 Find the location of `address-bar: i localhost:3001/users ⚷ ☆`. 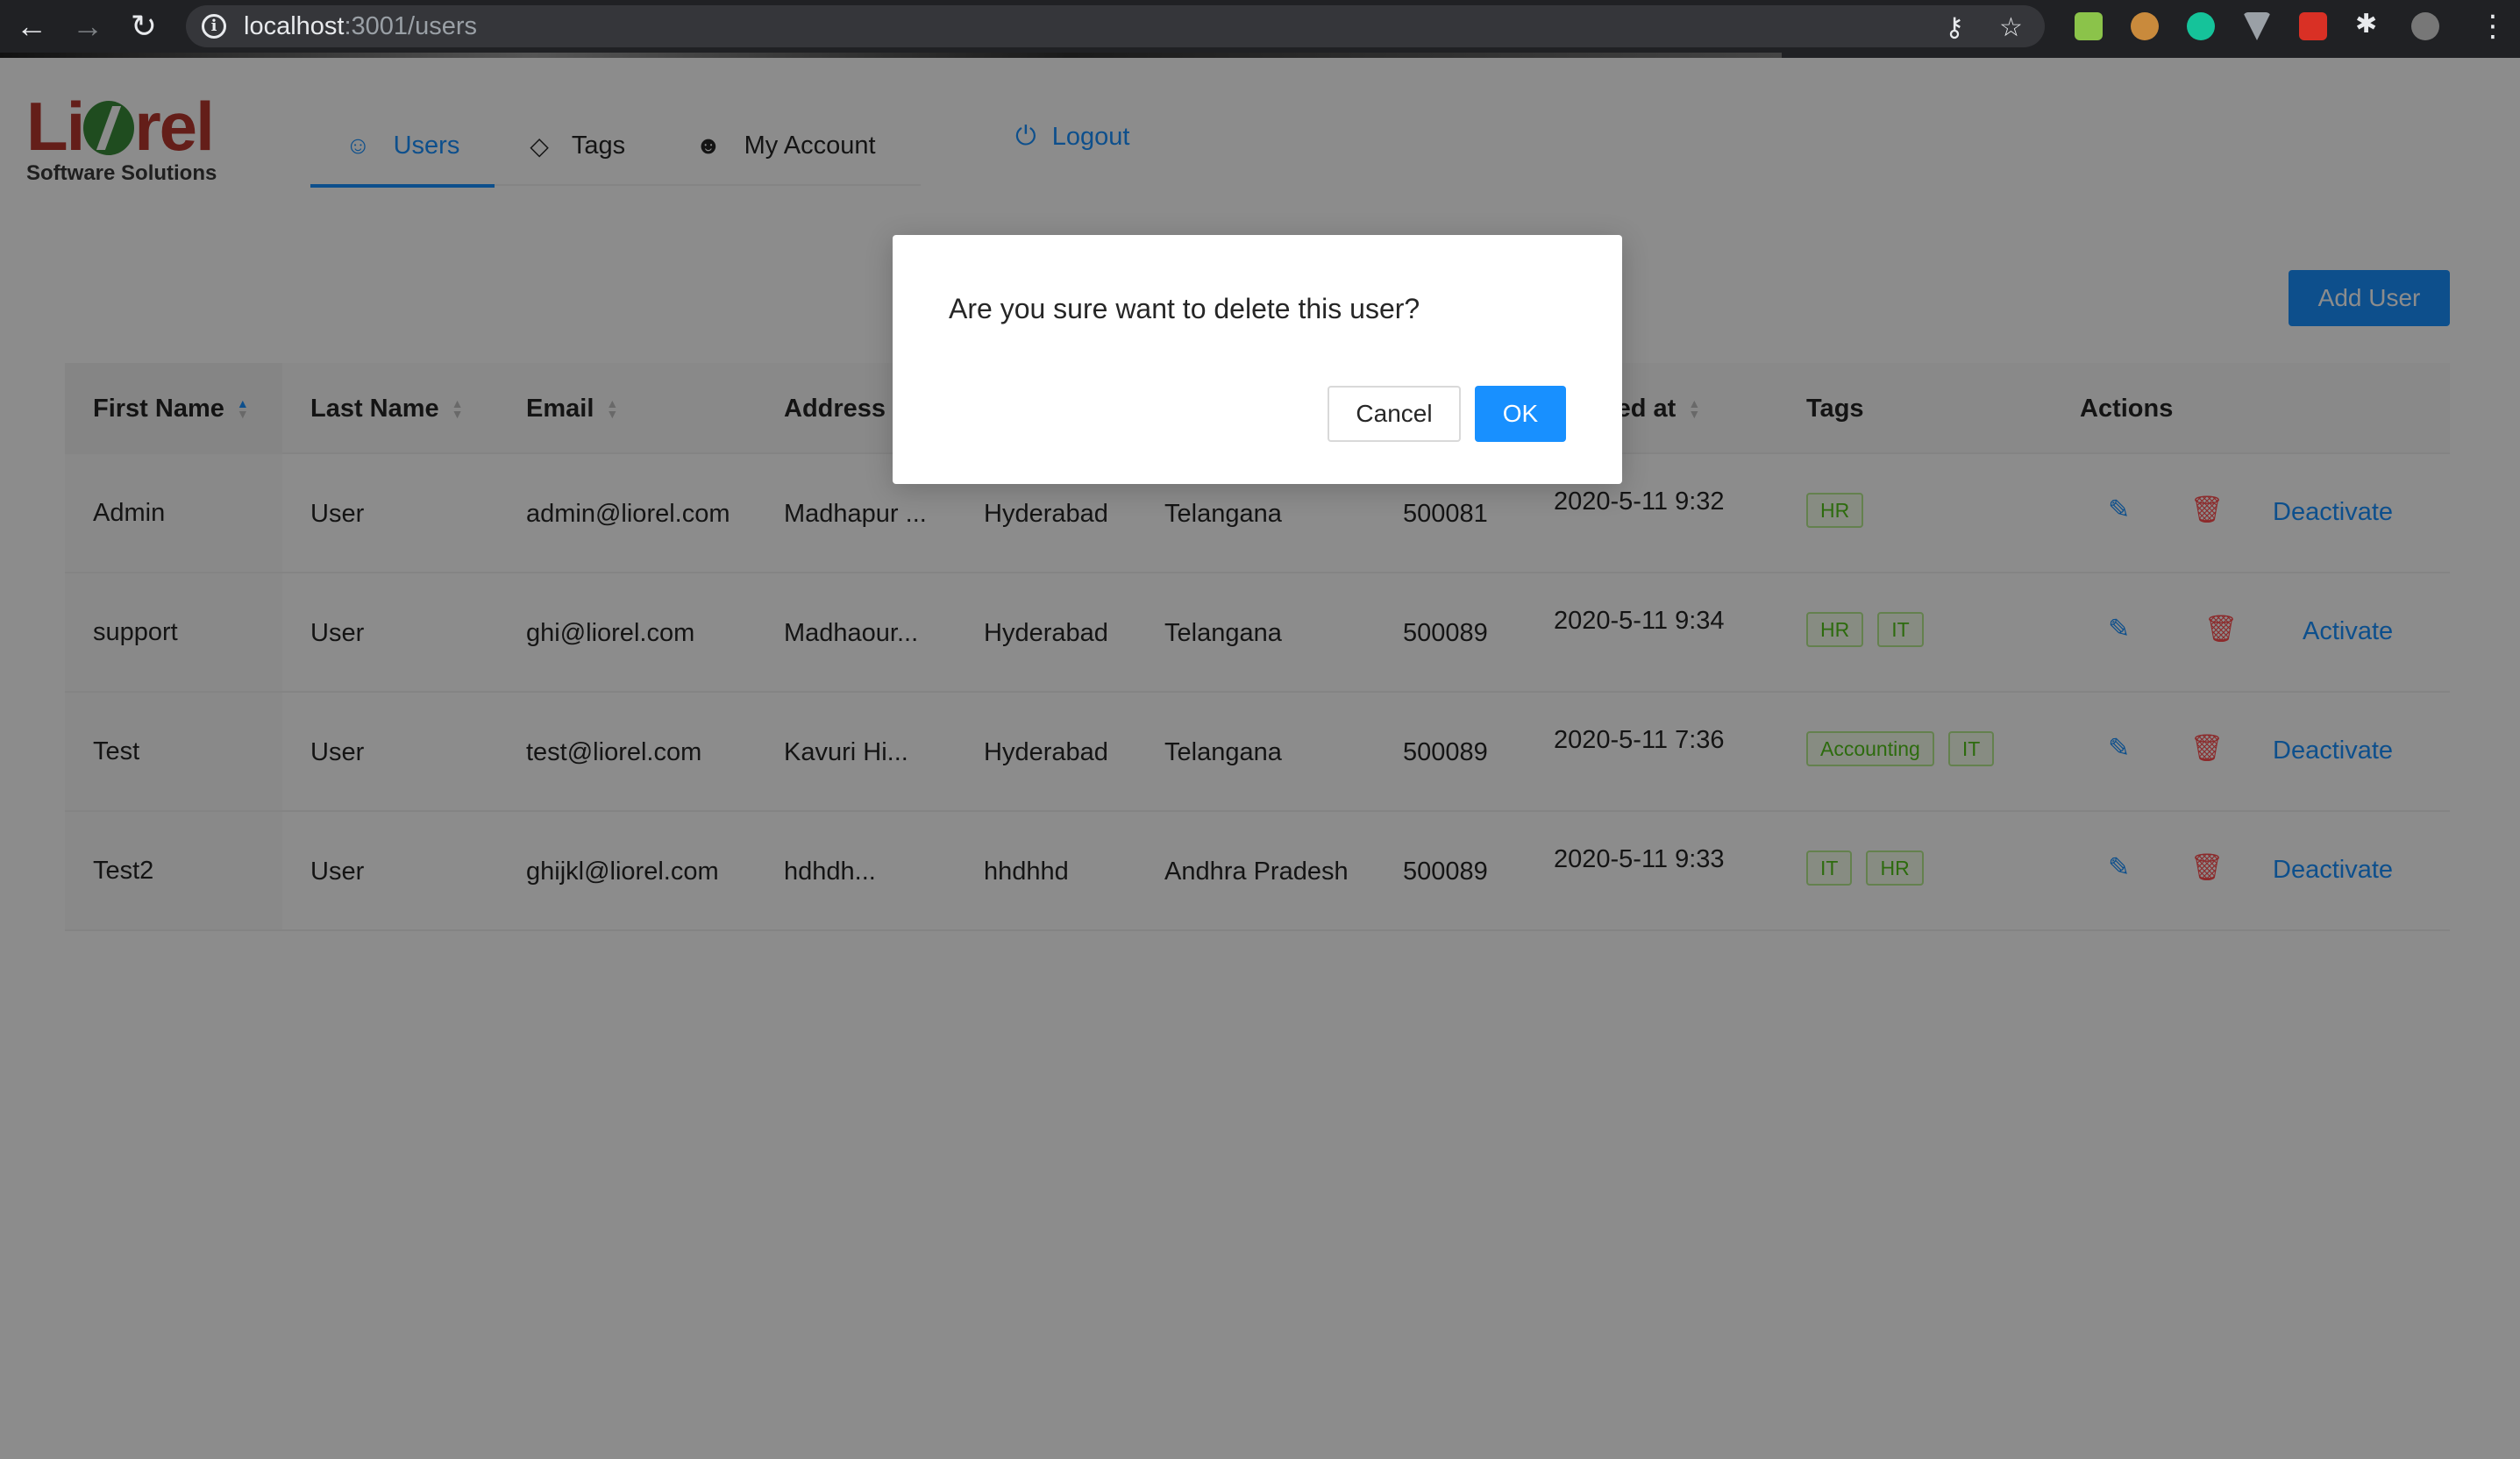

address-bar: i localhost:3001/users ⚷ ☆ is located at coordinates (1115, 26).